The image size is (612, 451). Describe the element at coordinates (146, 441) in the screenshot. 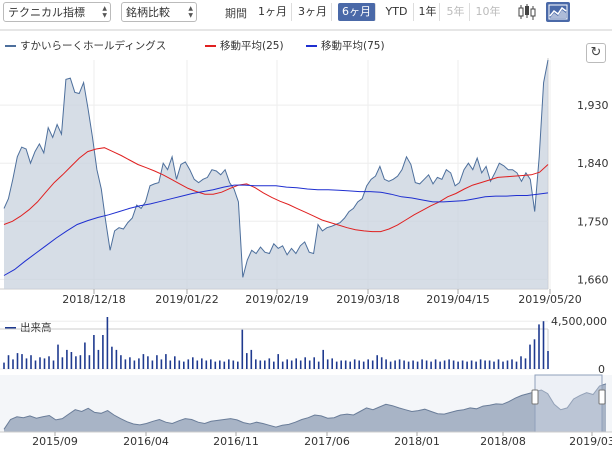

I see `navigator-tick-label: 2016/04` at that location.